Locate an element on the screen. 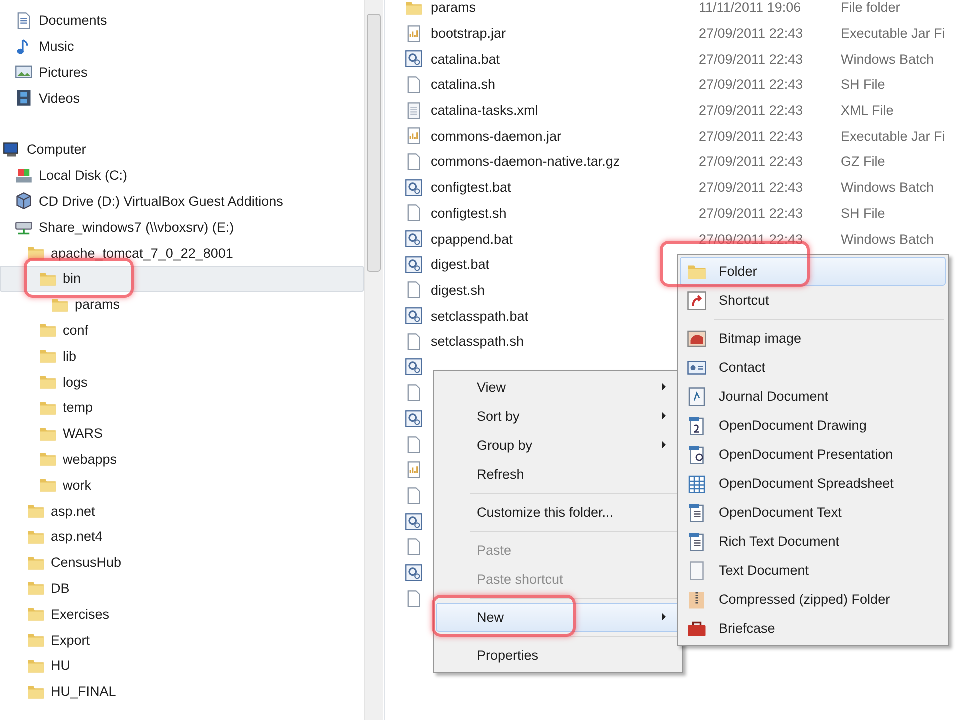 The height and width of the screenshot is (720, 960). tree-item: DB is located at coordinates (182, 589).